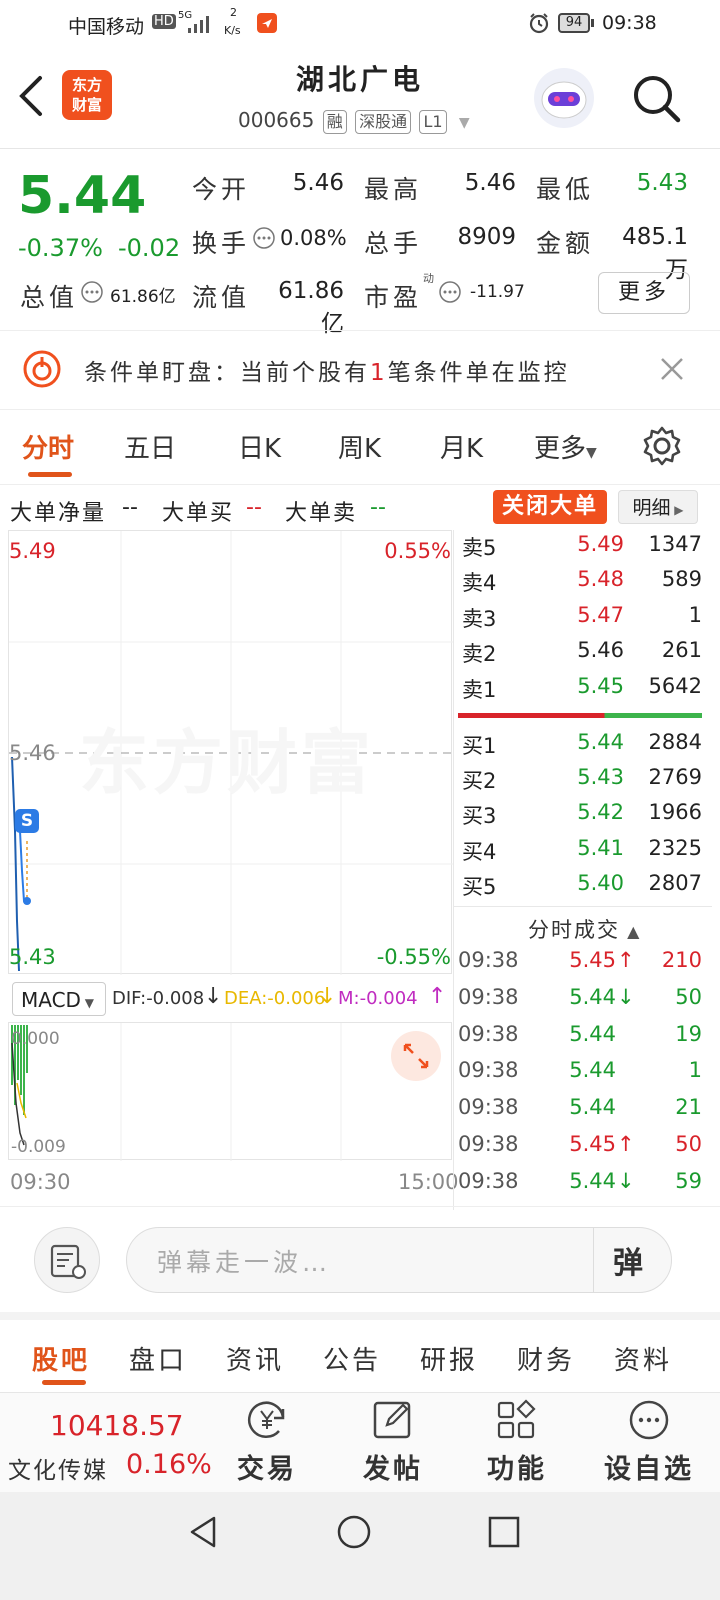 This screenshot has width=720, height=1600. What do you see at coordinates (644, 293) in the screenshot?
I see `more-button: 更多` at bounding box center [644, 293].